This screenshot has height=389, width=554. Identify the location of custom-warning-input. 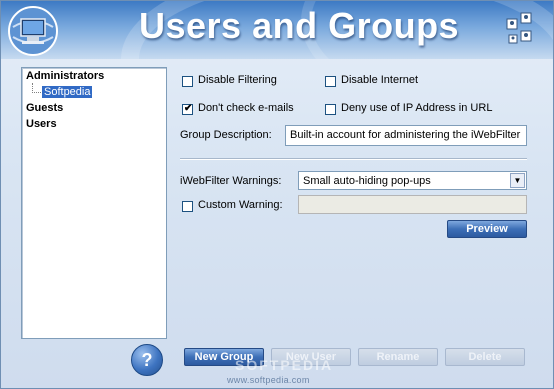
(412, 204).